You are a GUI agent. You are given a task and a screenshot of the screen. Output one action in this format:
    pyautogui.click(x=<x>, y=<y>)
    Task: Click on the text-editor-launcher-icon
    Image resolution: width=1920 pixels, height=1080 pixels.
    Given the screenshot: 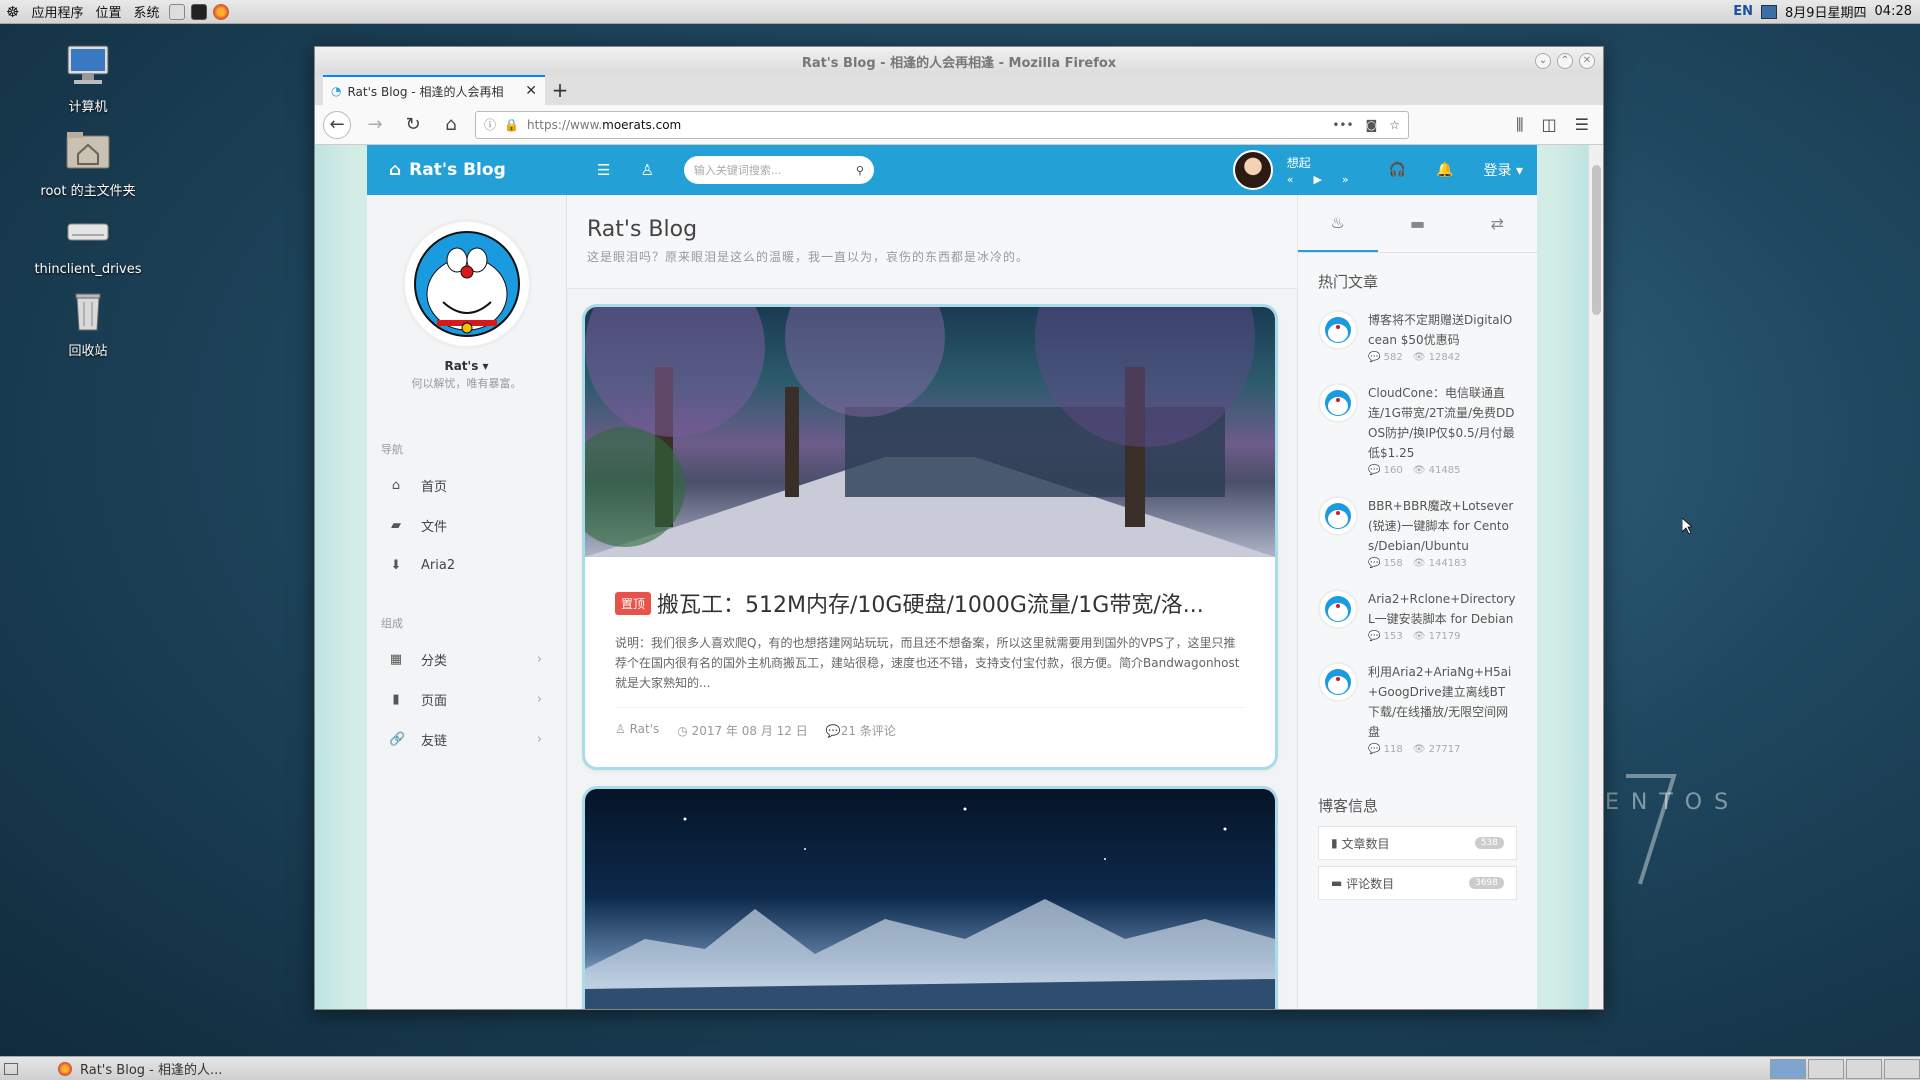 What is the action you would take?
    pyautogui.click(x=176, y=11)
    